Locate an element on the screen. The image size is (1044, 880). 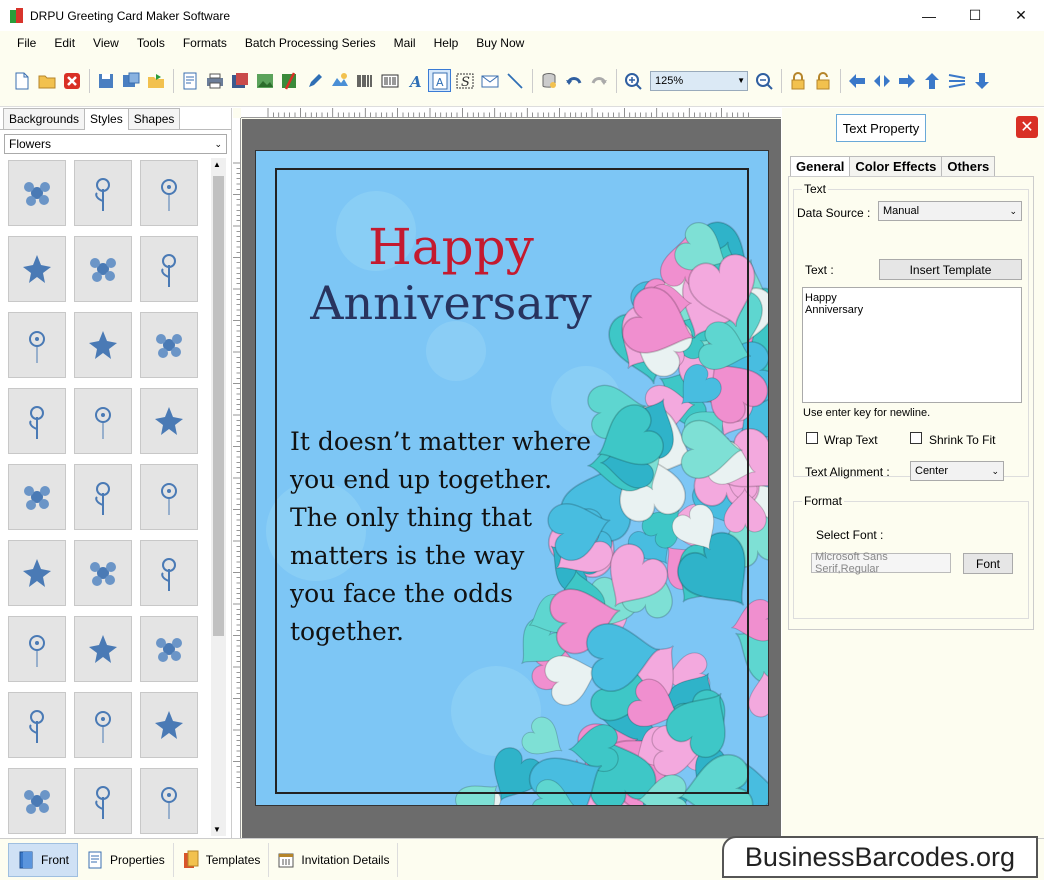
menu-file: File is located at coordinates (26, 43).